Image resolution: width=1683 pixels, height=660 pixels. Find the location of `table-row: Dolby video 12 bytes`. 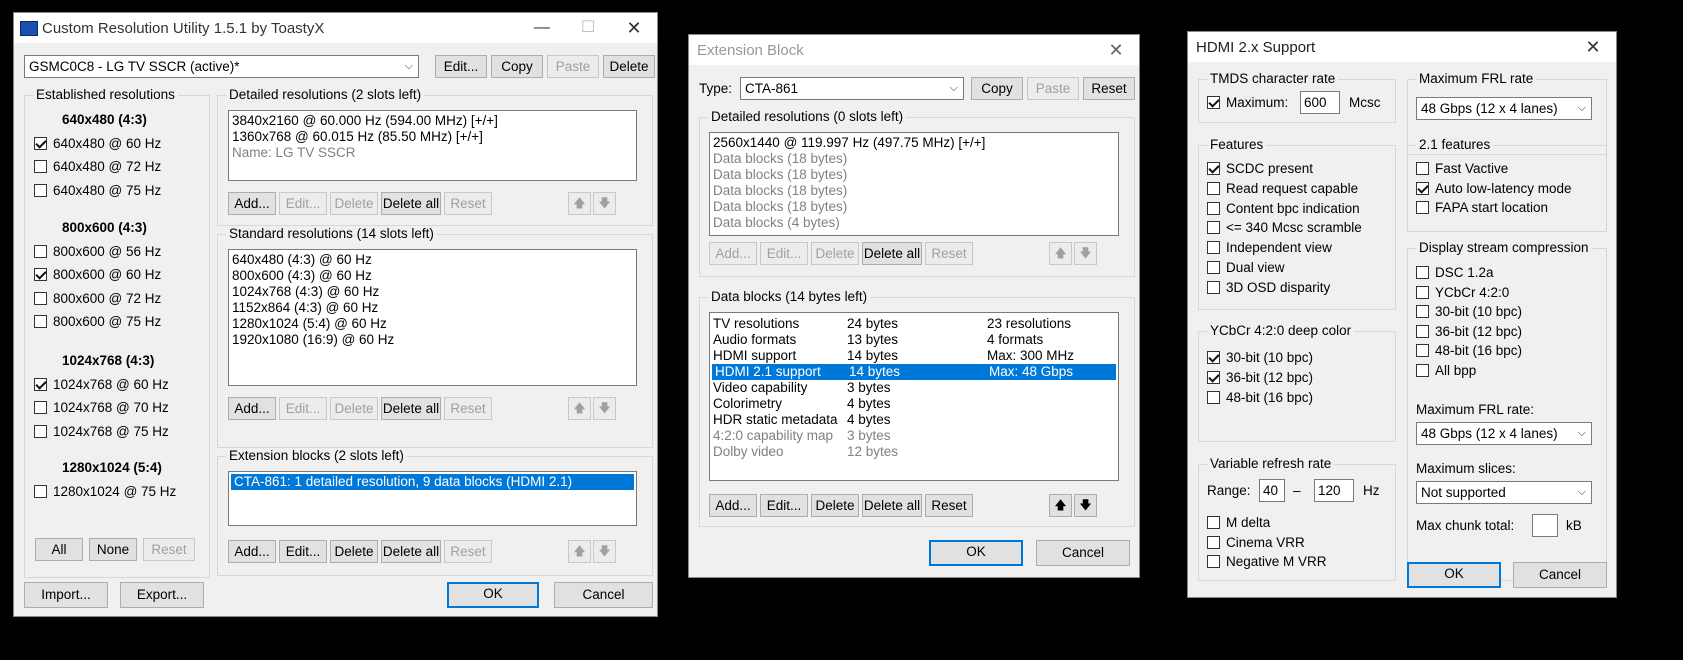

table-row: Dolby video 12 bytes is located at coordinates (914, 452).